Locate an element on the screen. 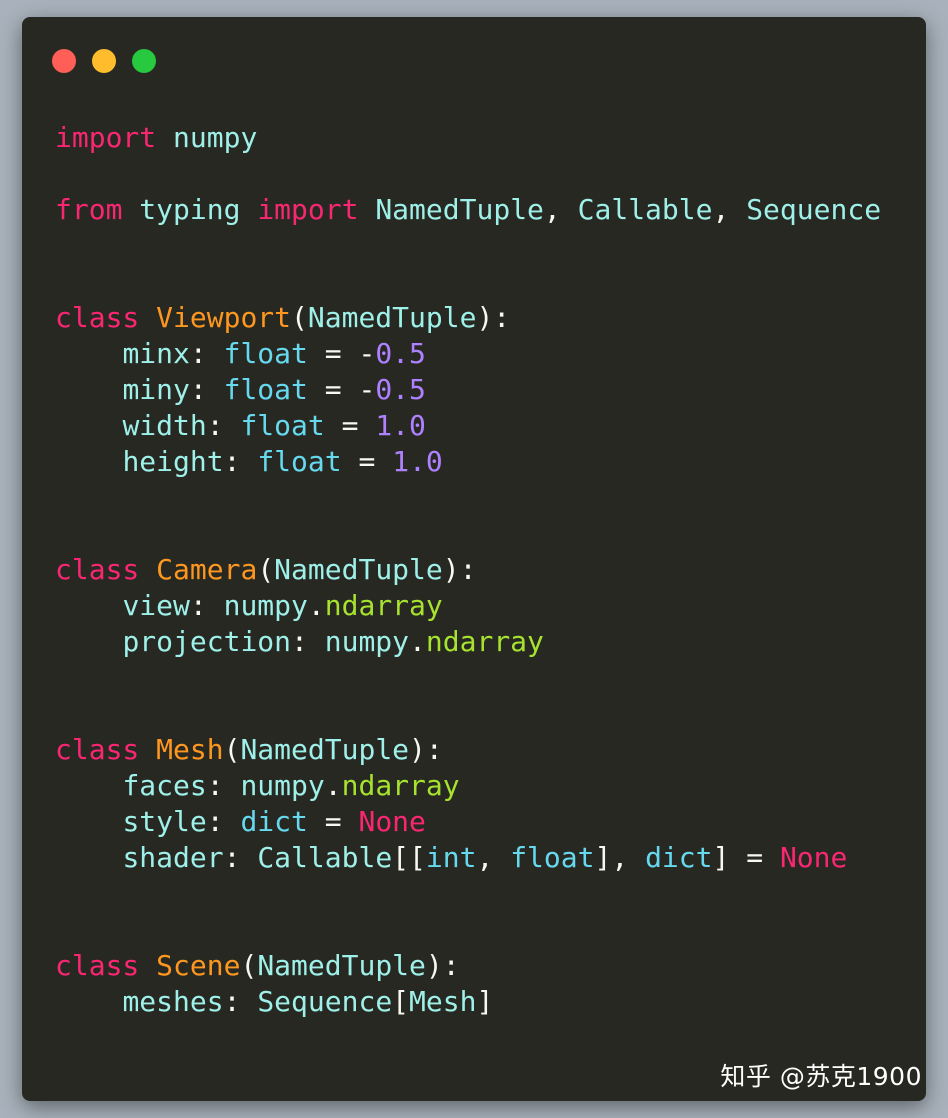 The image size is (948, 1118). code-line: import numpy is located at coordinates (468, 138).